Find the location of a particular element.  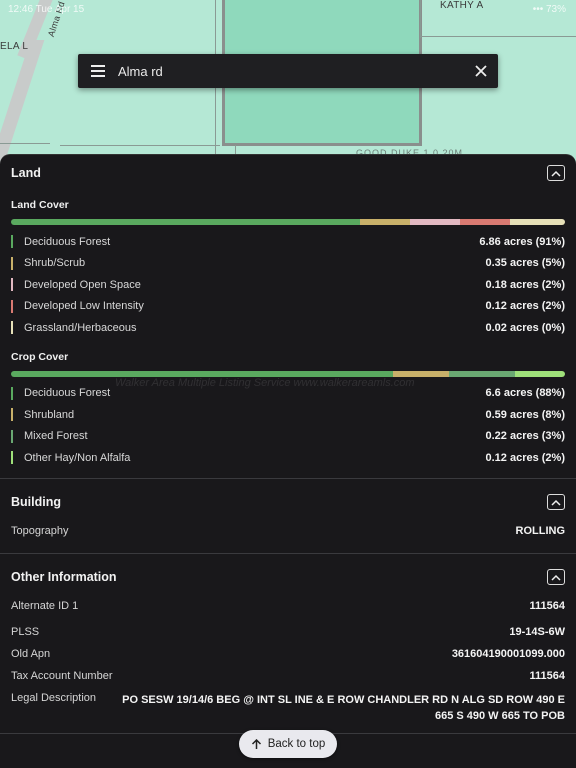

crop-cover-label: Shrubland is located at coordinates (43, 415).